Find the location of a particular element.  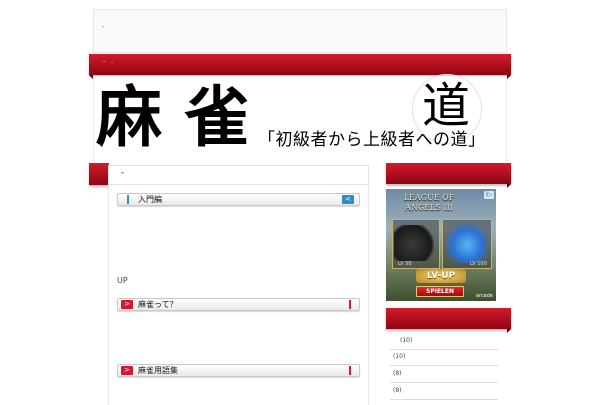

ad-brand: arcade is located at coordinates (484, 296).